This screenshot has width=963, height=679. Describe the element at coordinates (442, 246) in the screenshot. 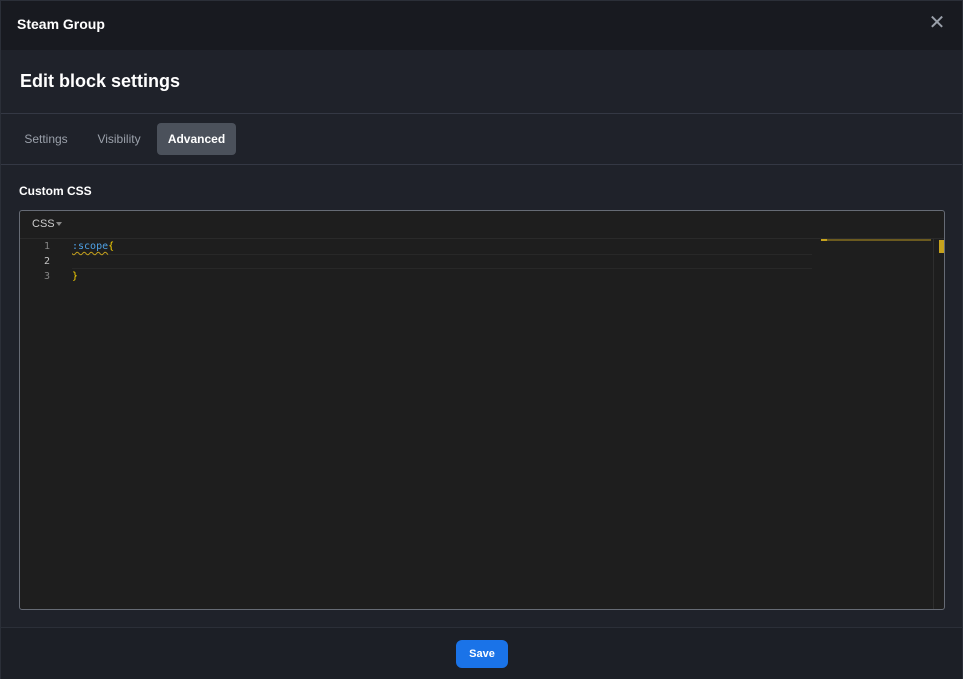

I see `code-line: :scope{` at that location.